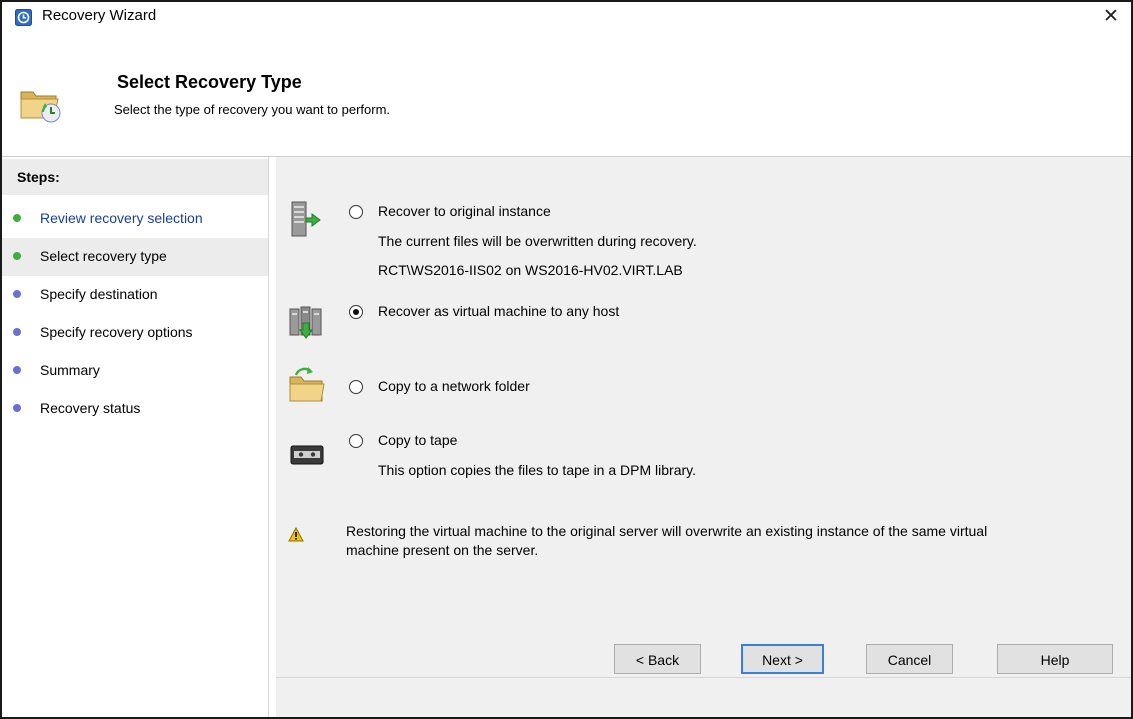 Image resolution: width=1133 pixels, height=719 pixels. Describe the element at coordinates (356, 387) in the screenshot. I see `copy-to-network-folder-radio` at that location.